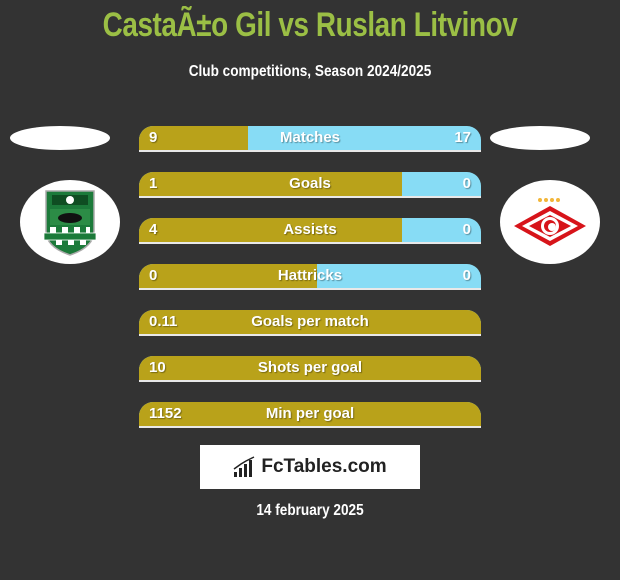  I want to click on right-team-logo, so click(550, 222).